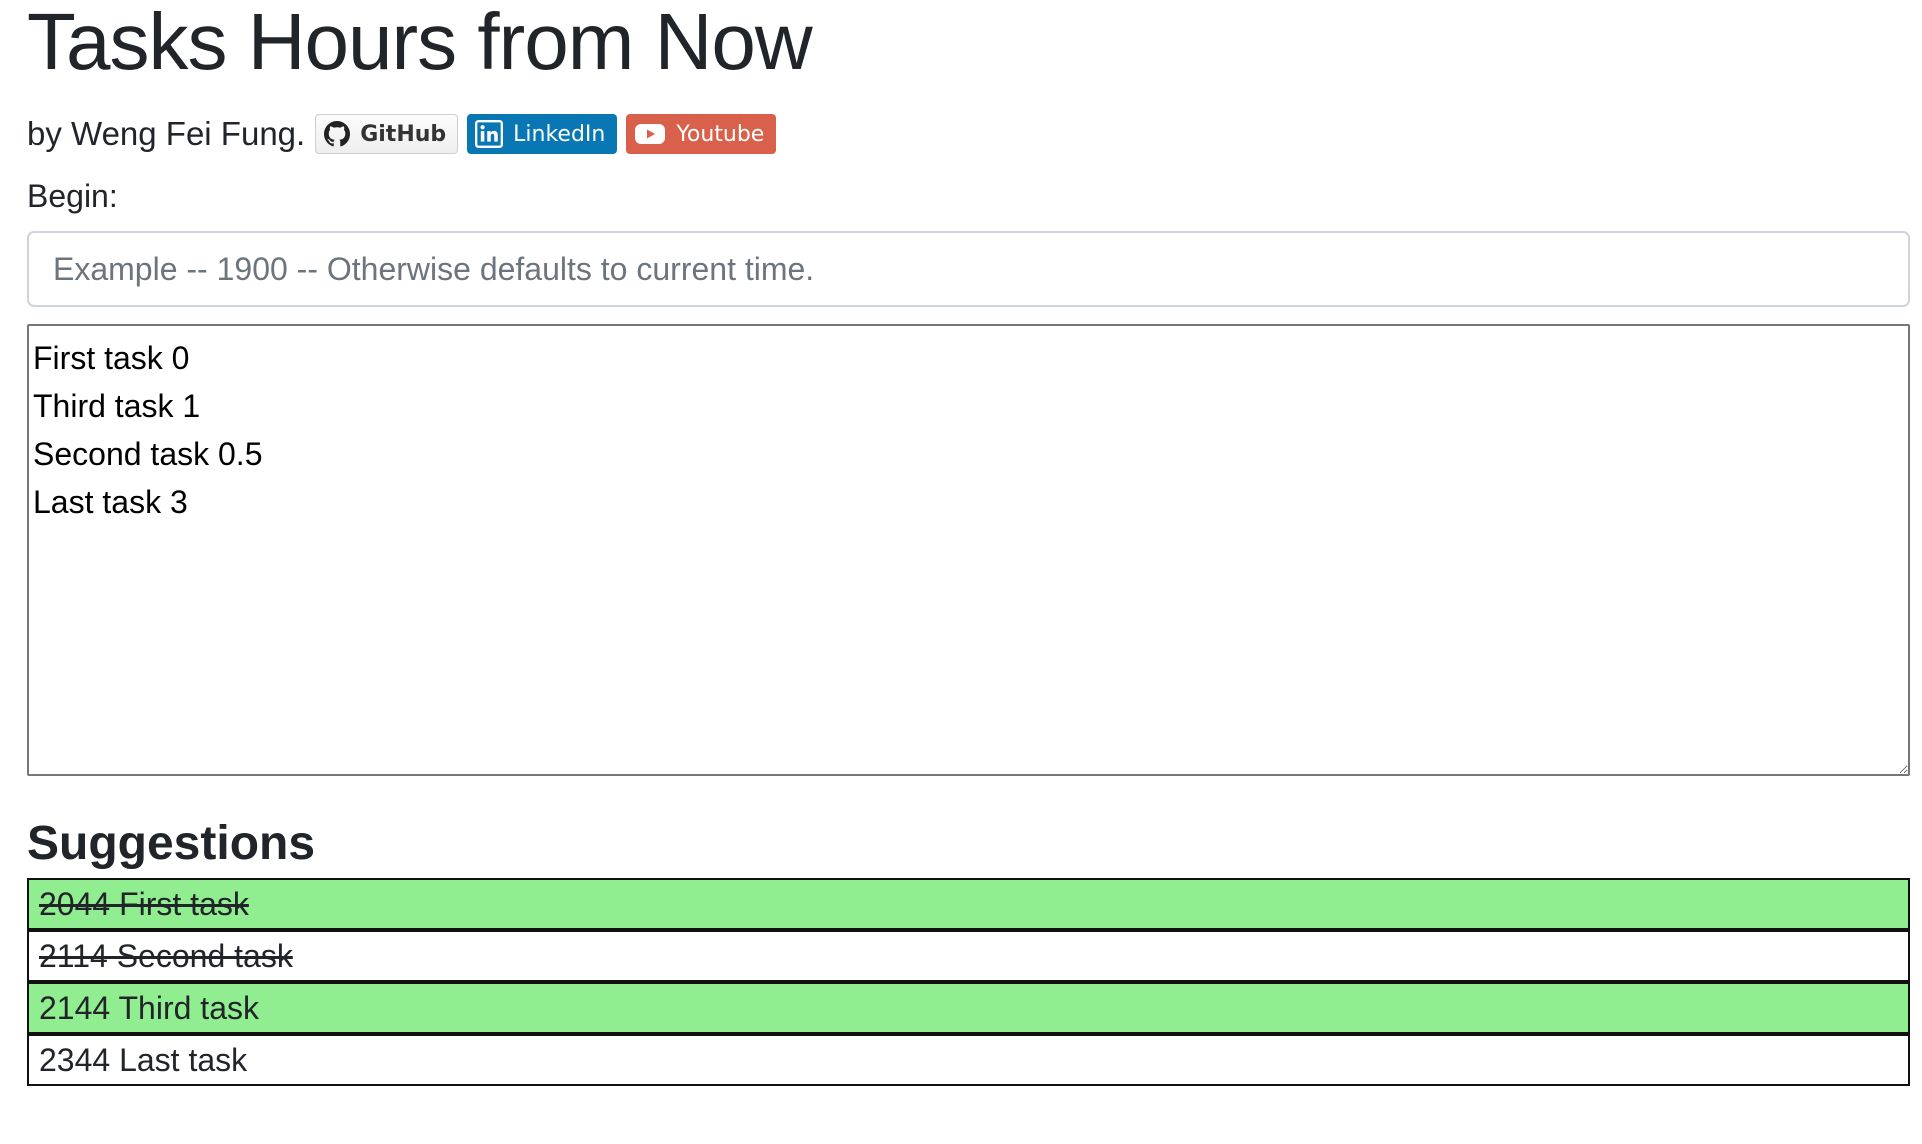 The height and width of the screenshot is (1144, 1922). What do you see at coordinates (166, 133) in the screenshot?
I see `author-text: by Weng Fei Fung.` at bounding box center [166, 133].